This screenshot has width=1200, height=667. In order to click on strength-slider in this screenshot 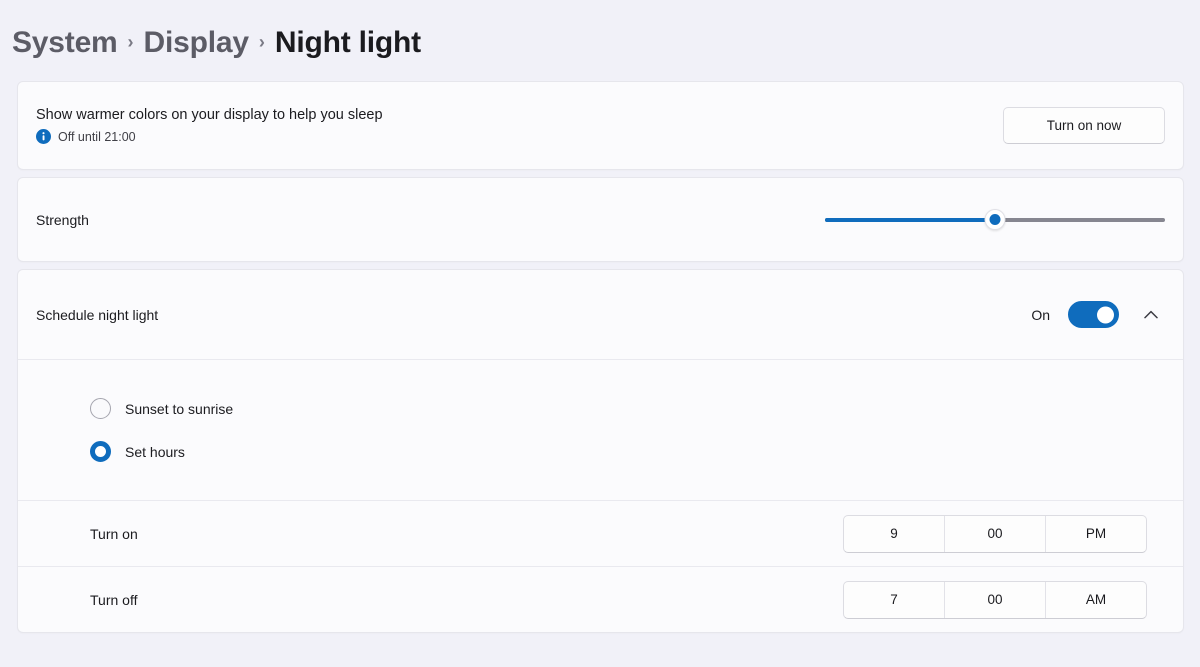, I will do `click(995, 220)`.